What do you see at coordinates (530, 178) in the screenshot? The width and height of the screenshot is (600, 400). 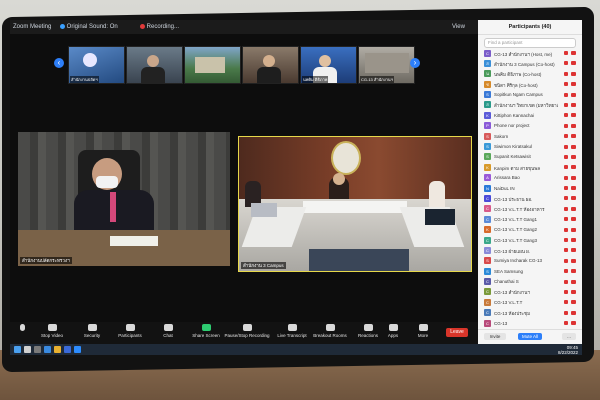 I see `participant-row: A Arissara Bao` at bounding box center [530, 178].